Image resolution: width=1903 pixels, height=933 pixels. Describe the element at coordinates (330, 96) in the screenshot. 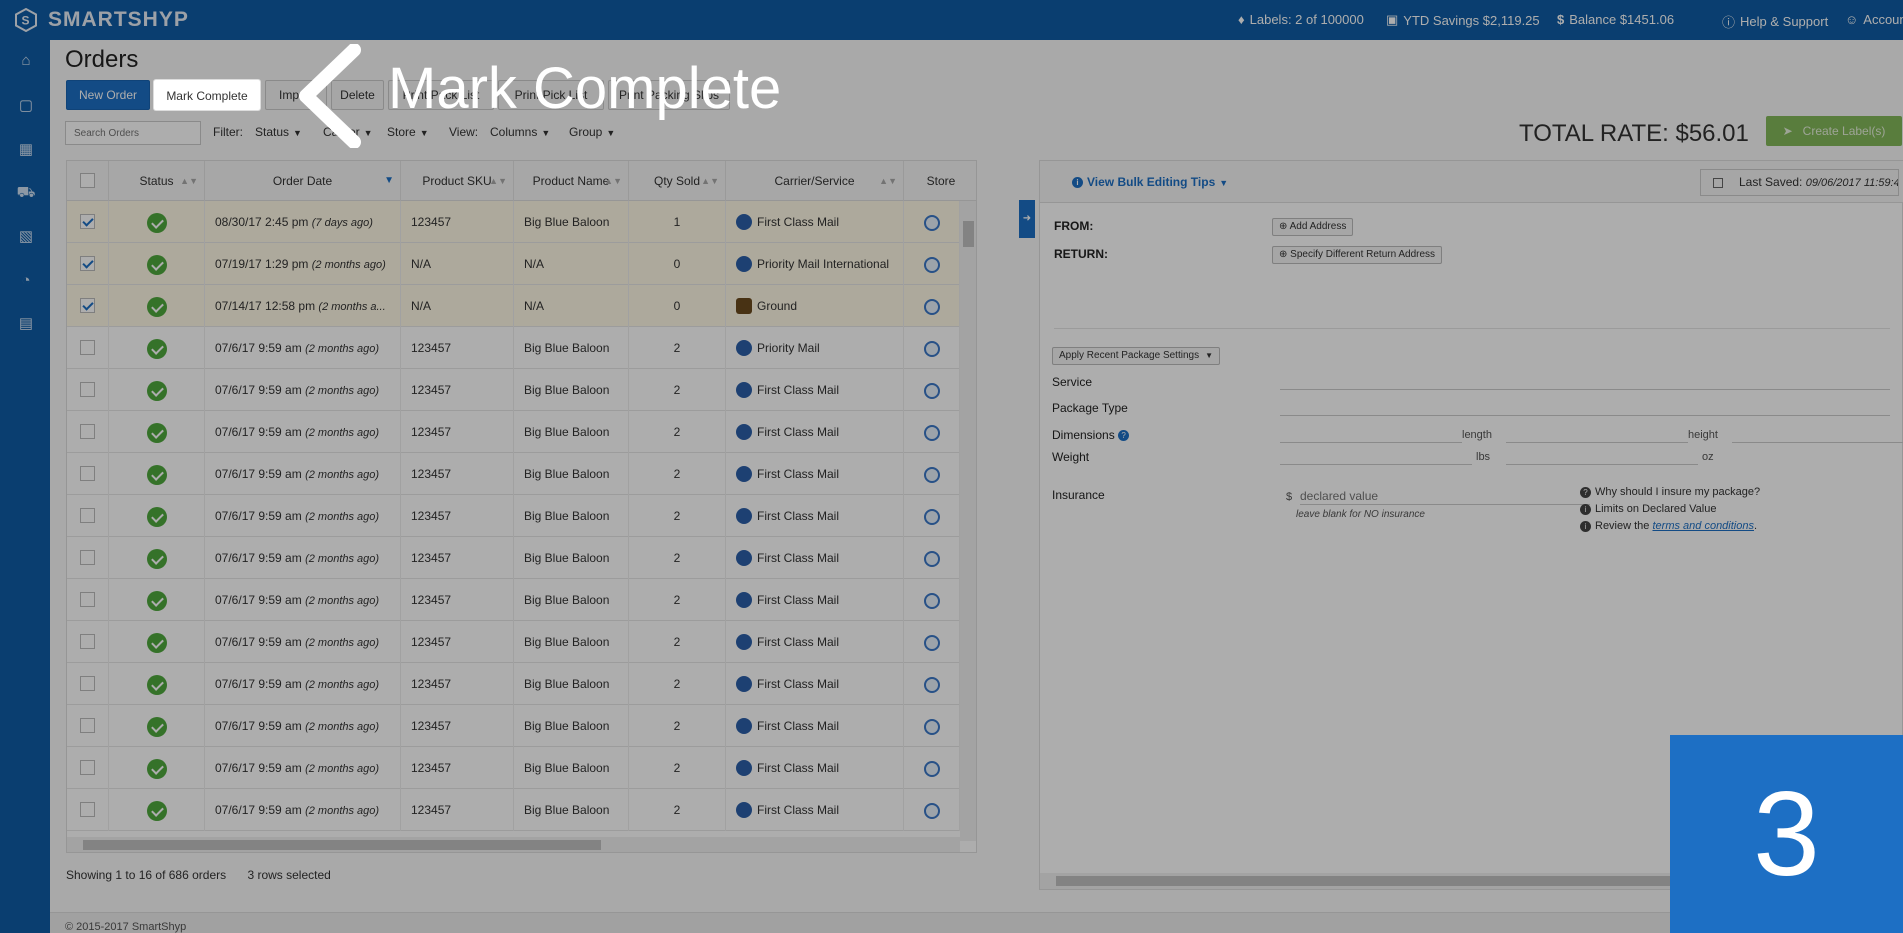

I see `chevron-left-icon` at that location.